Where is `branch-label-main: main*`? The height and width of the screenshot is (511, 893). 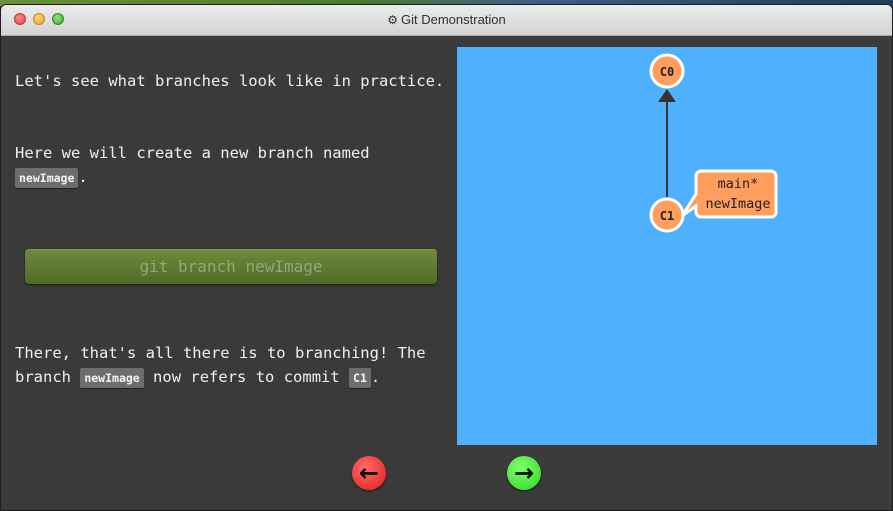
branch-label-main: main* is located at coordinates (738, 184).